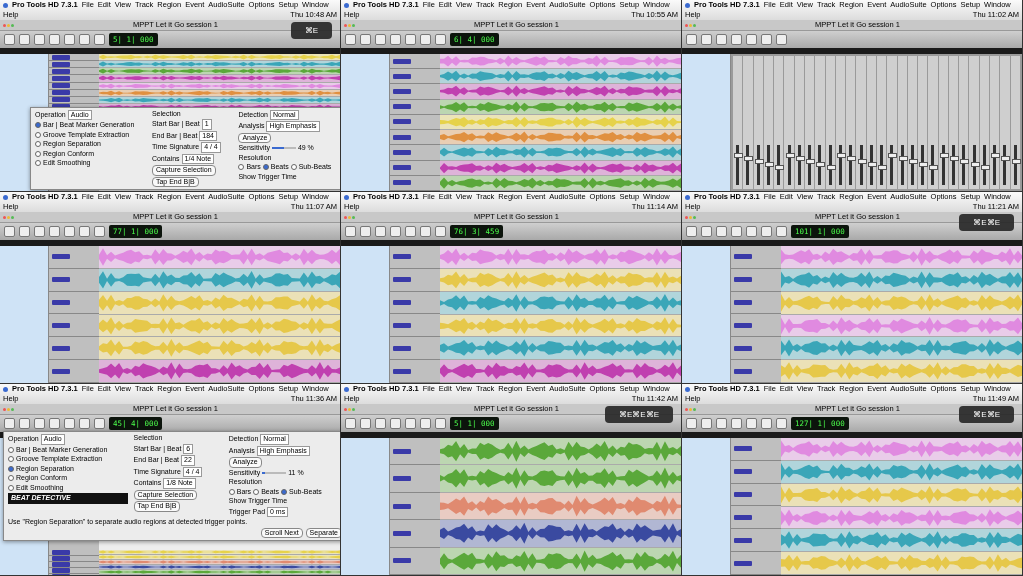  What do you see at coordinates (639, 414) in the screenshot?
I see `shortcut-overlay: ⌘E⌘E⌘E` at bounding box center [639, 414].